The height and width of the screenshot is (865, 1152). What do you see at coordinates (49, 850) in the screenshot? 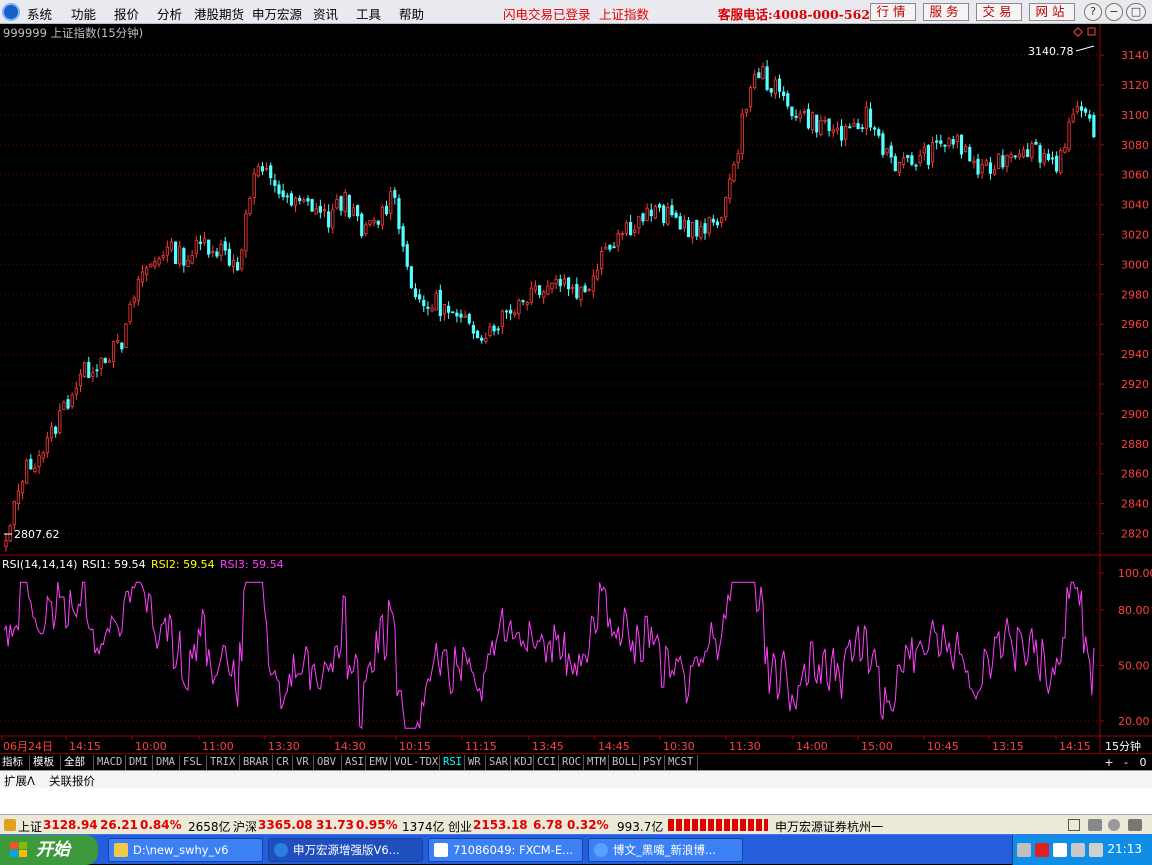
I see `start-button: 开始` at bounding box center [49, 850].